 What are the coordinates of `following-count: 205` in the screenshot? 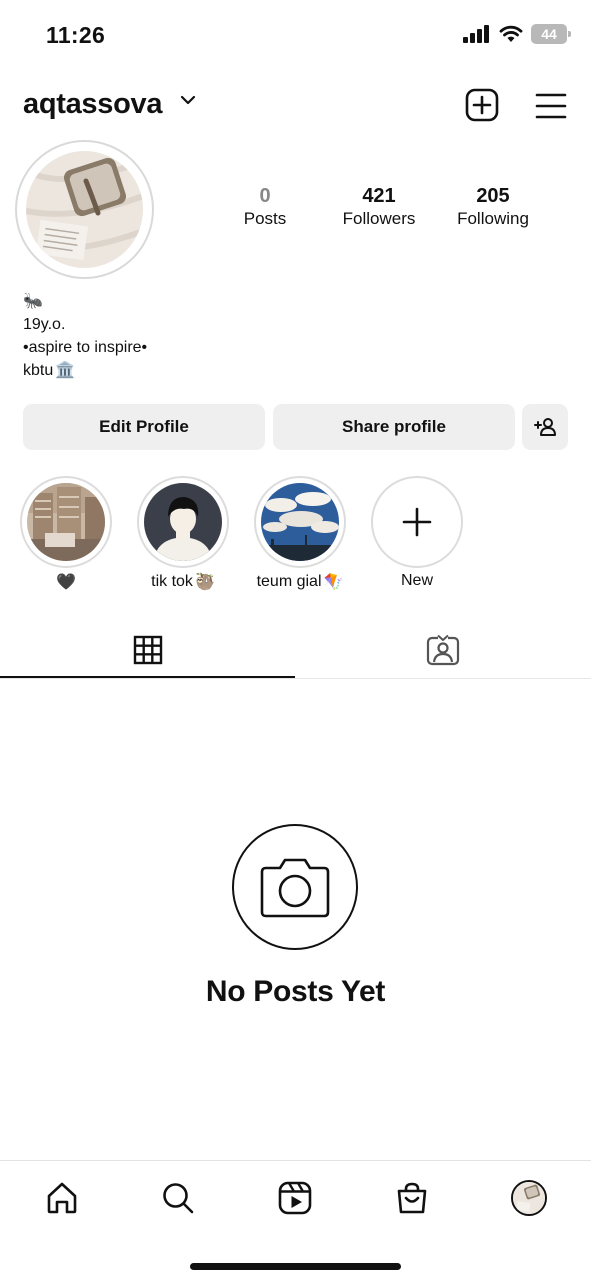 It's located at (493, 196).